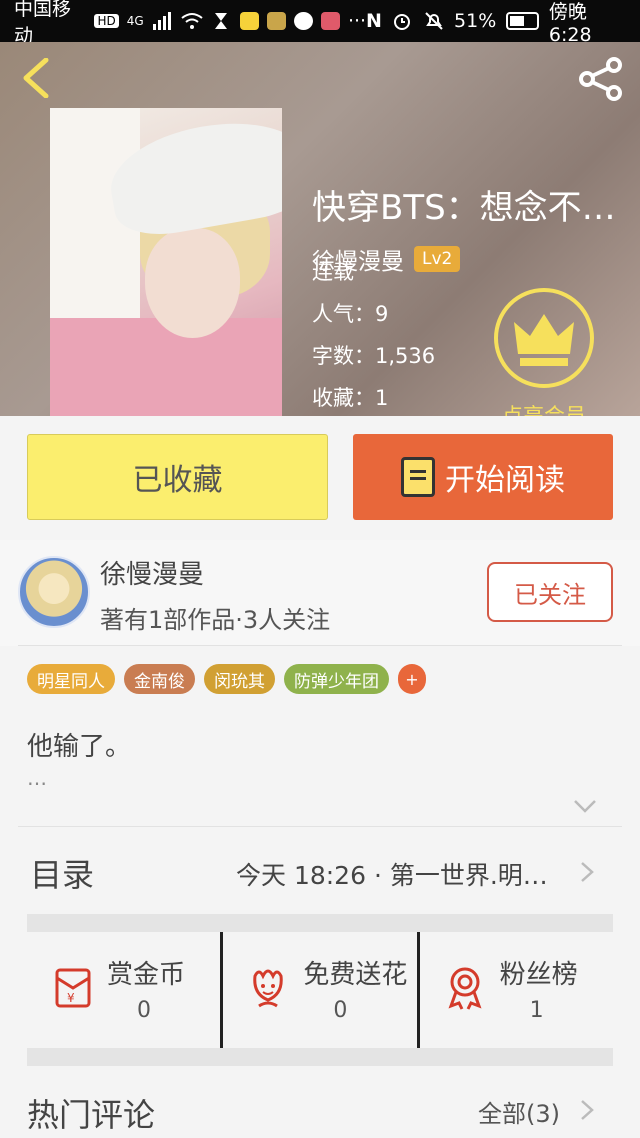 The image size is (640, 1138). I want to click on stat-label: 粉丝榜, so click(538, 975).